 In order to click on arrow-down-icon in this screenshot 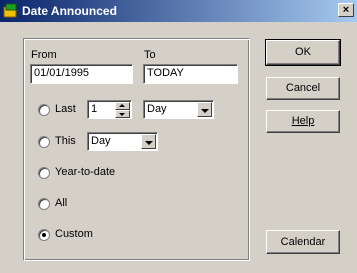, I will do `click(122, 114)`.